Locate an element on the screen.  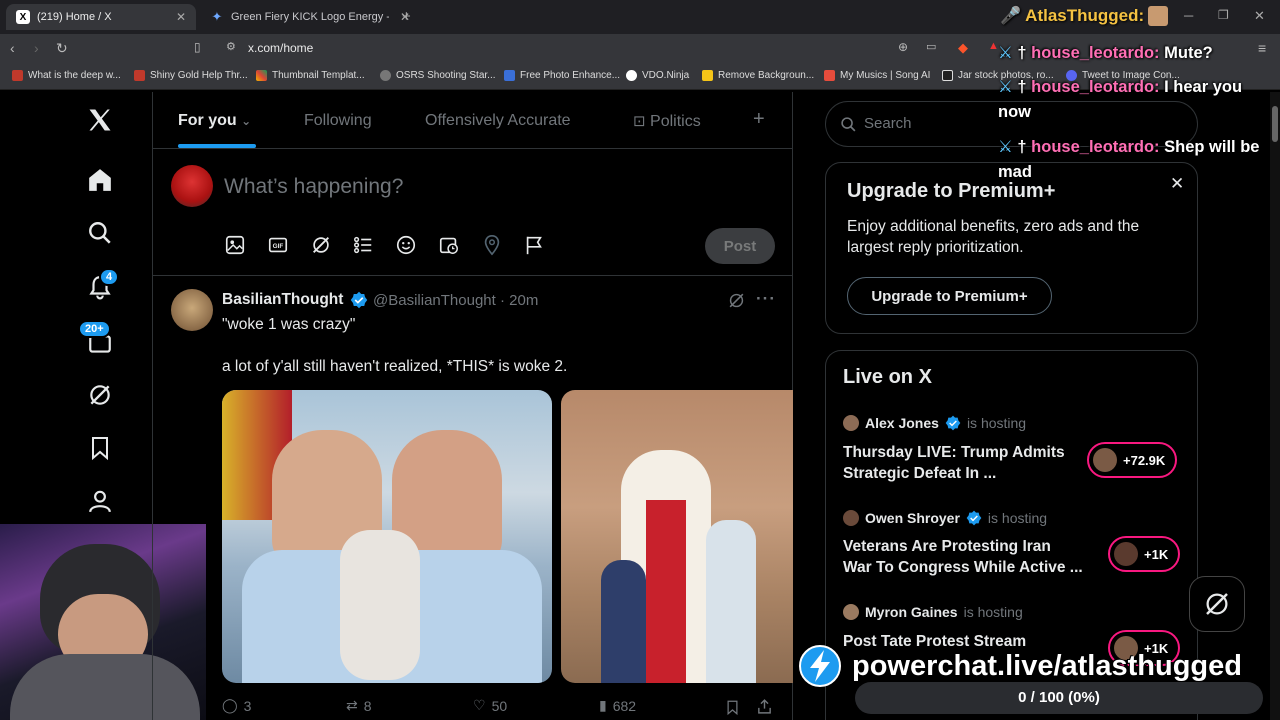
url-field: x.com/home is located at coordinates (280, 48).